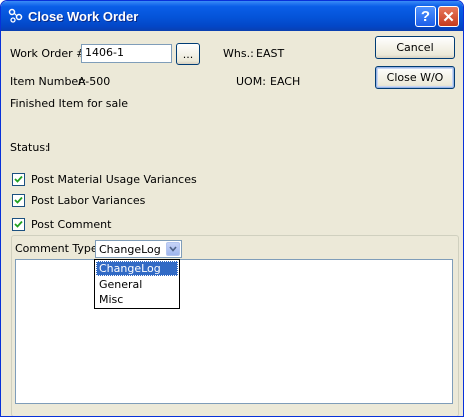 This screenshot has width=464, height=417. I want to click on dropdown-option-changelog: ChangeLog, so click(137, 268).